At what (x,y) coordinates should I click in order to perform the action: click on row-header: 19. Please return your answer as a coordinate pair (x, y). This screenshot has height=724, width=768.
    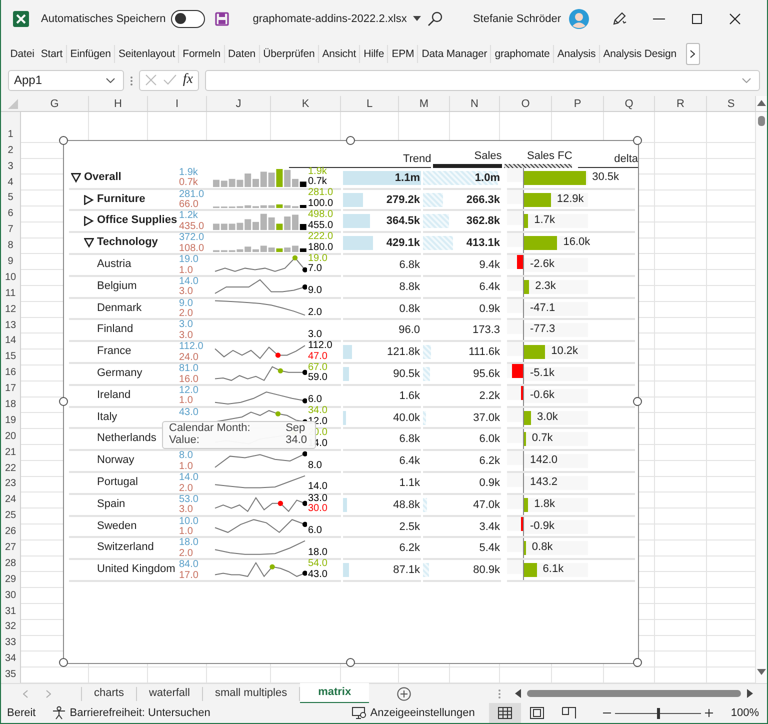
    Looking at the image, I should click on (10, 420).